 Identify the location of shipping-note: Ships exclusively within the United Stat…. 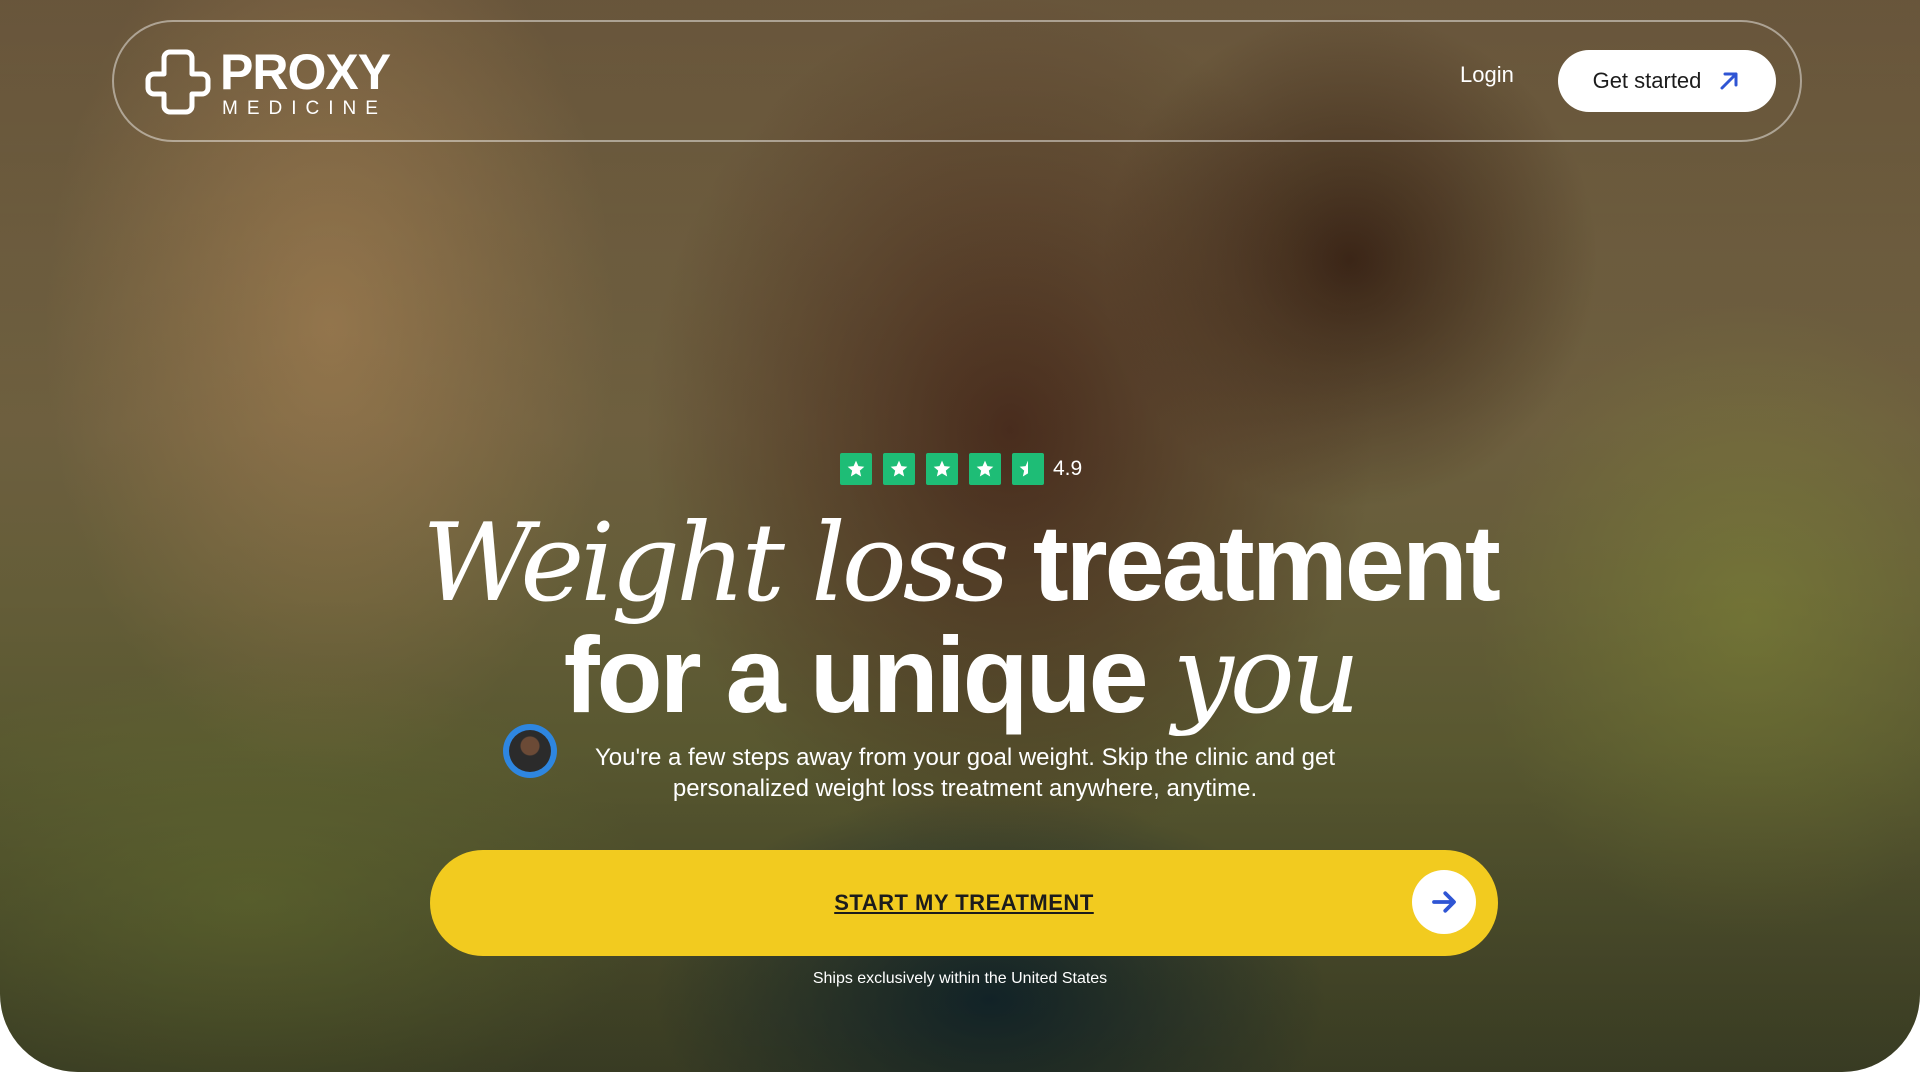
(960, 978).